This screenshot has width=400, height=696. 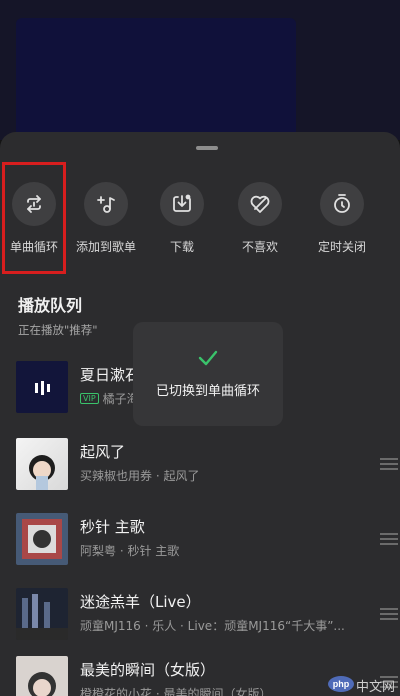 I want to click on toast-message: 已切换到单曲循环, so click(x=207, y=391).